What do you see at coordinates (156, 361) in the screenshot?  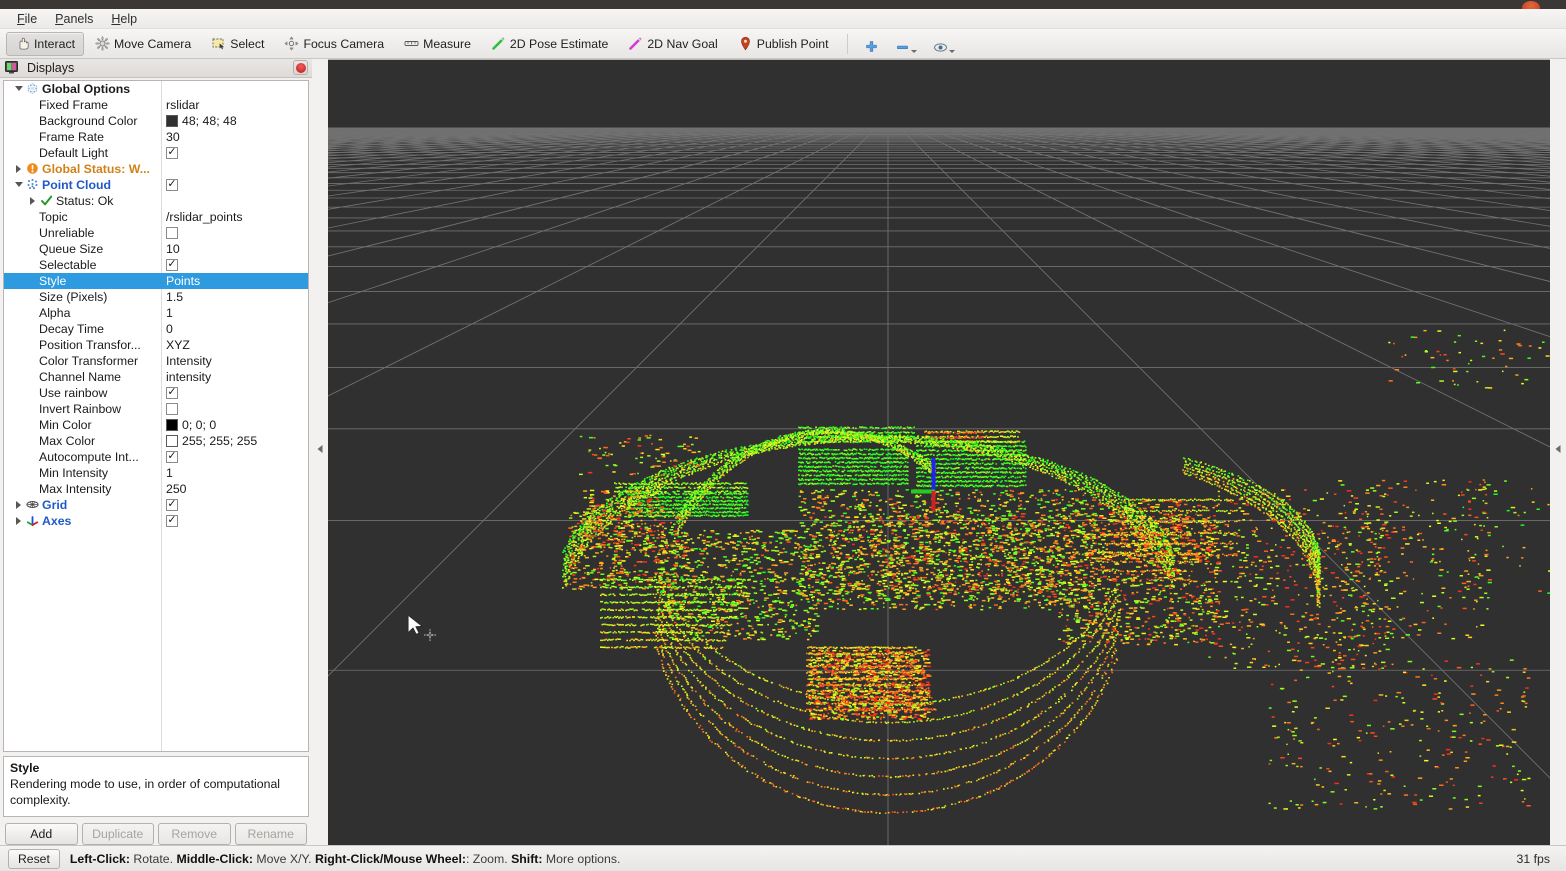 I see `tree-row-color-transformer: Color Transformer Intensity` at bounding box center [156, 361].